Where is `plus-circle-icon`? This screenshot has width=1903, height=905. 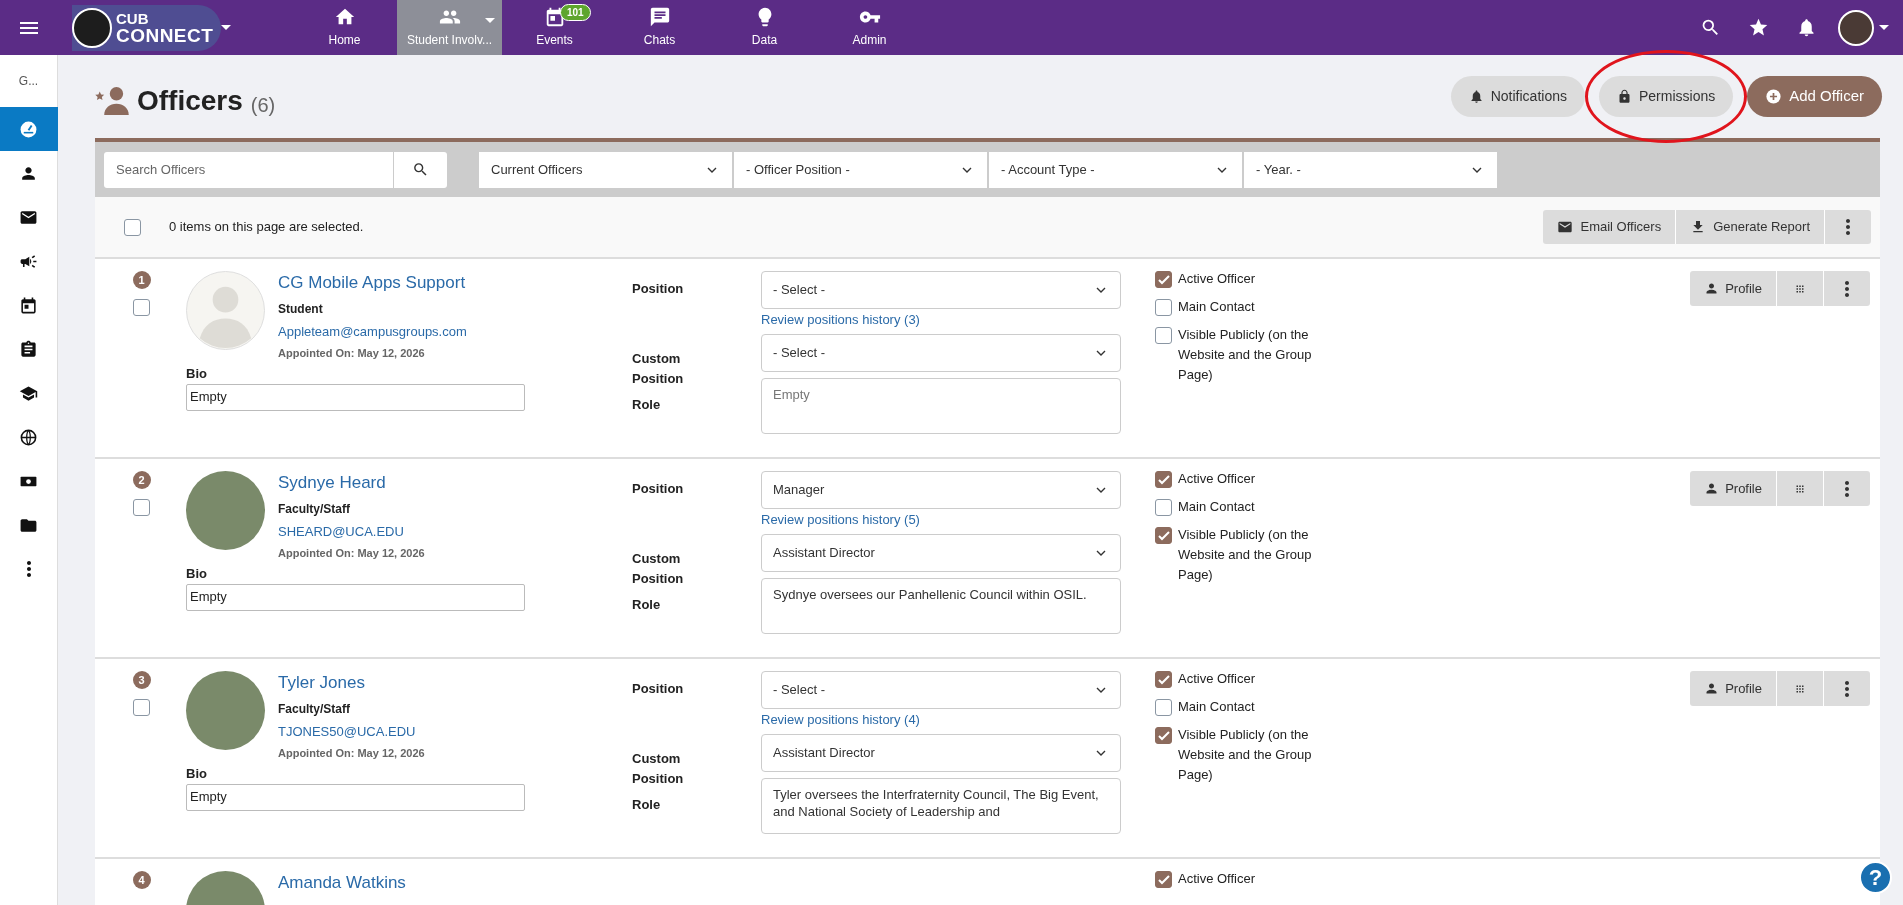 plus-circle-icon is located at coordinates (1774, 96).